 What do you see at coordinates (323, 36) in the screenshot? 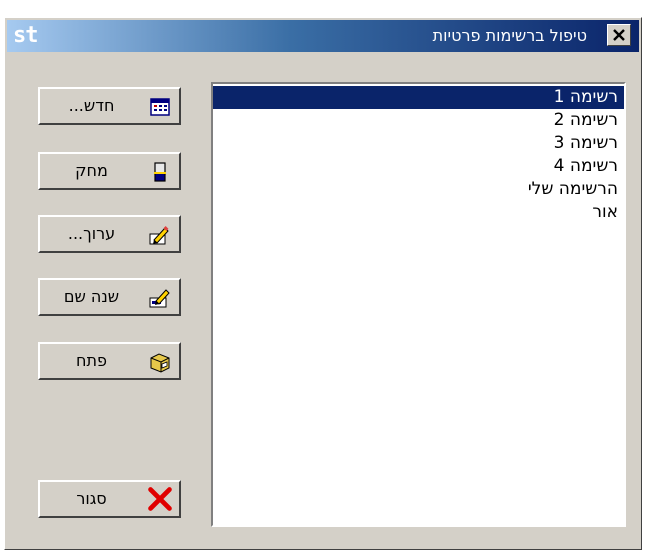
I see `title-bar: st טיפול ברשימות פרטיות` at bounding box center [323, 36].